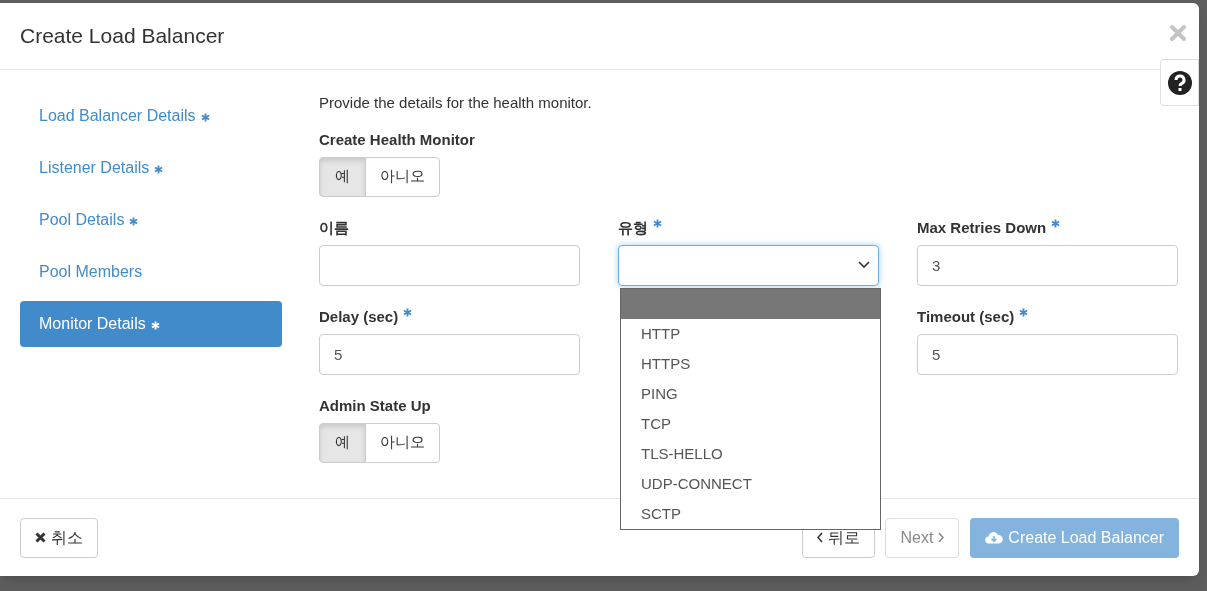  I want to click on cancel-button: 취소, so click(59, 537).